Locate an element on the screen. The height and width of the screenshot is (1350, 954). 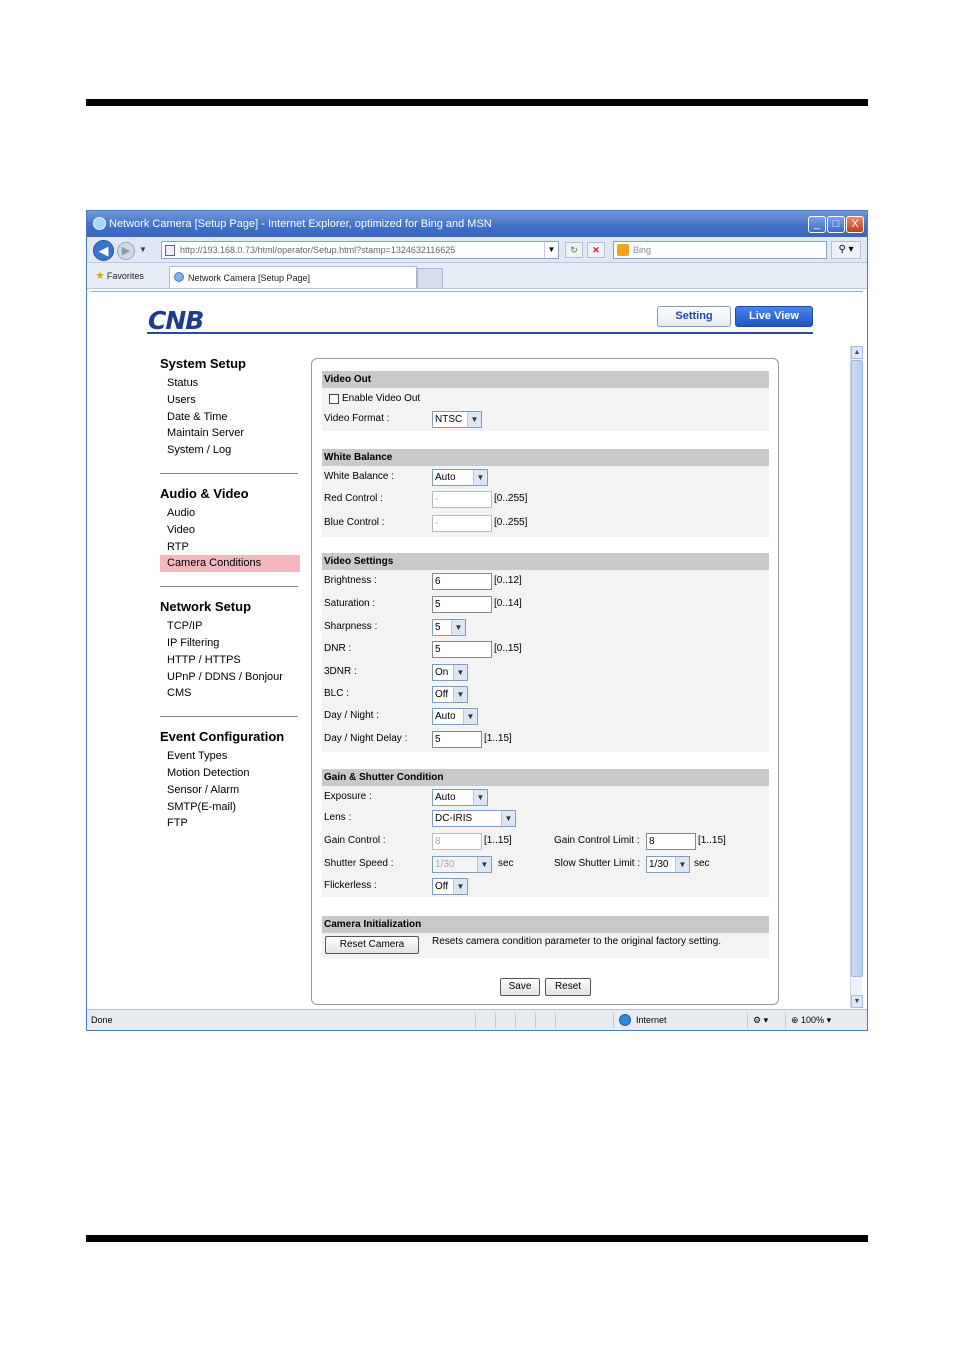
maximize-button: □ is located at coordinates (836, 224).